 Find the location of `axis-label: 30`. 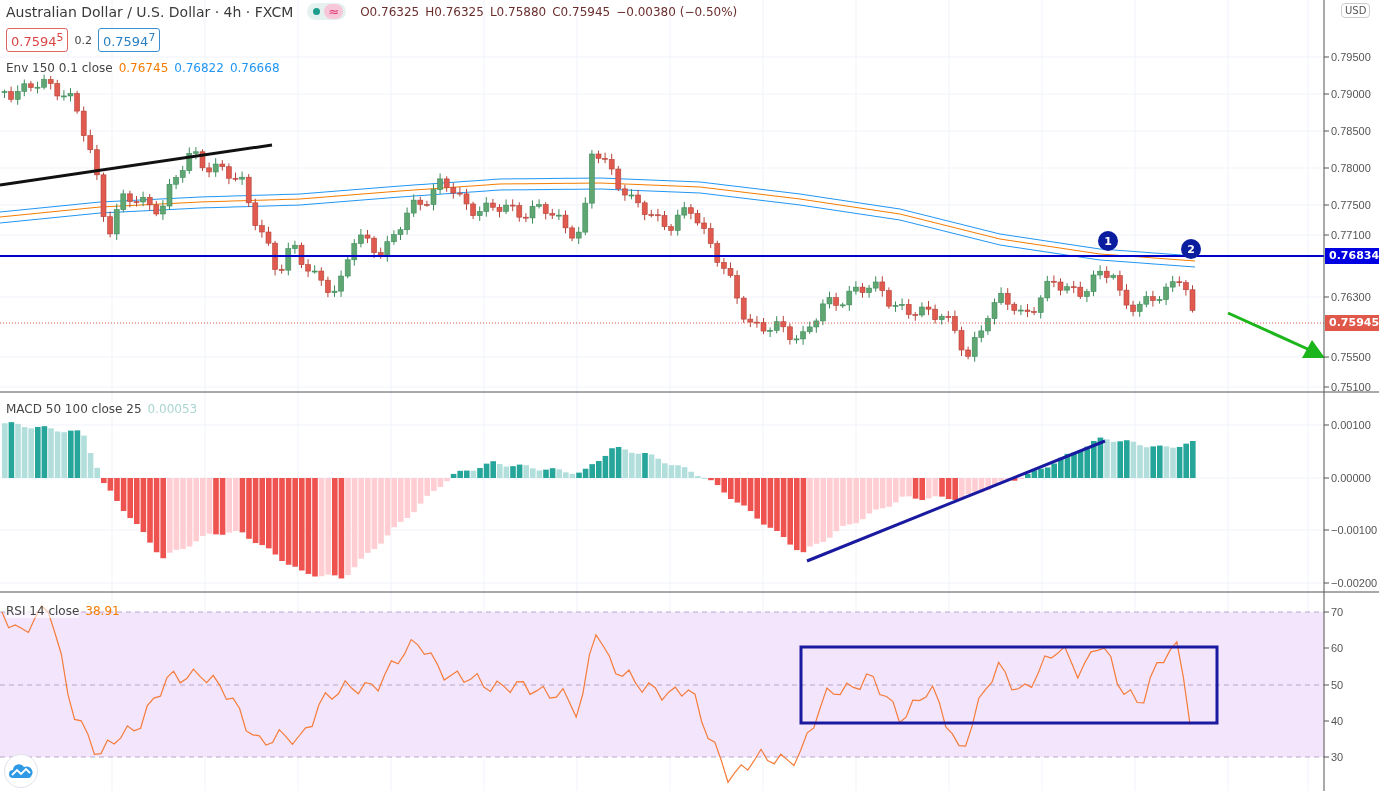

axis-label: 30 is located at coordinates (1337, 757).